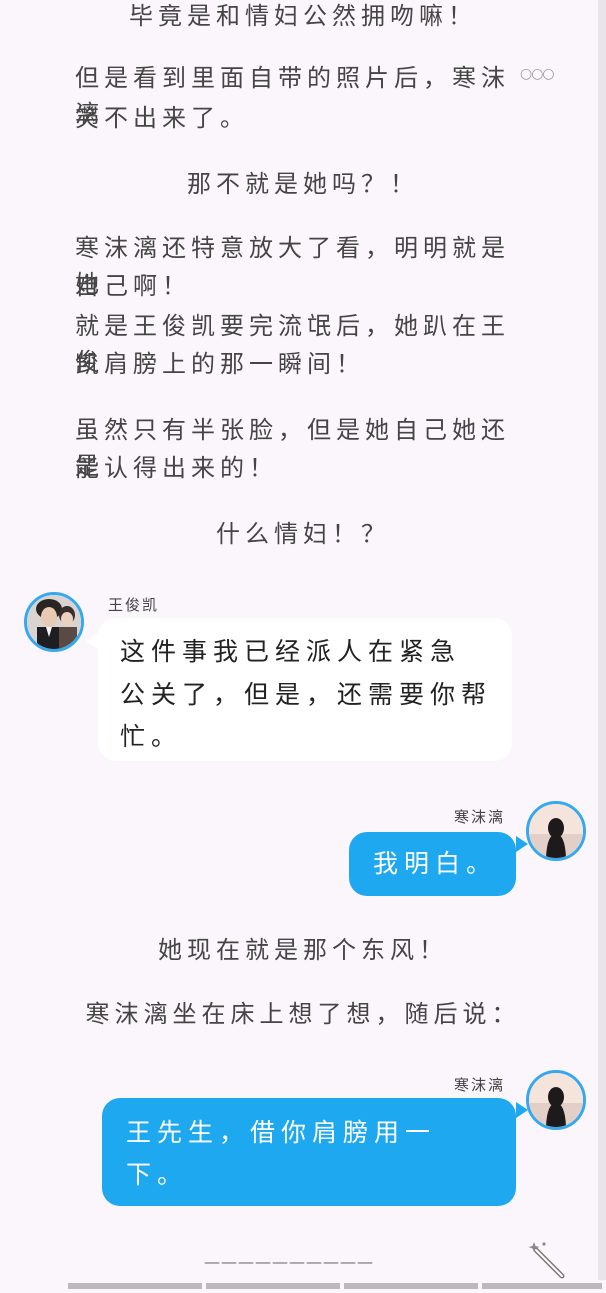  Describe the element at coordinates (303, 184) in the screenshot. I see `narration-exclaim: 那不就是她吗？！` at that location.